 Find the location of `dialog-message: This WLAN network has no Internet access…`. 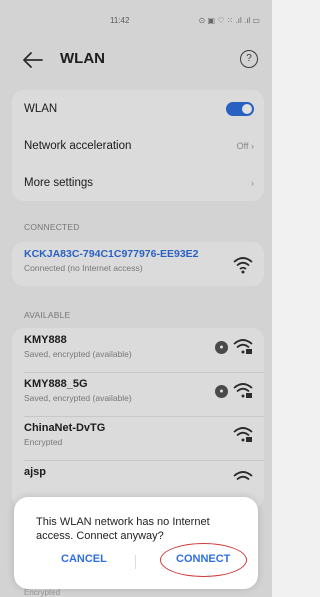

dialog-message: This WLAN network has no Internet access… is located at coordinates (123, 529).